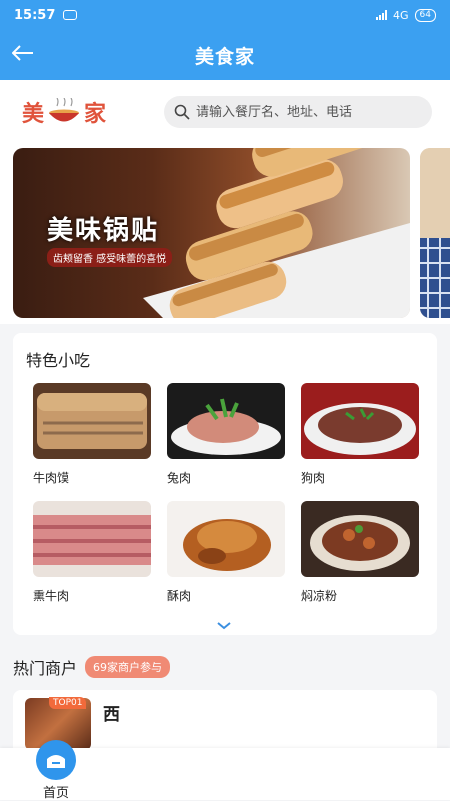  Describe the element at coordinates (401, 15) in the screenshot. I see `network-type: 4G` at that location.